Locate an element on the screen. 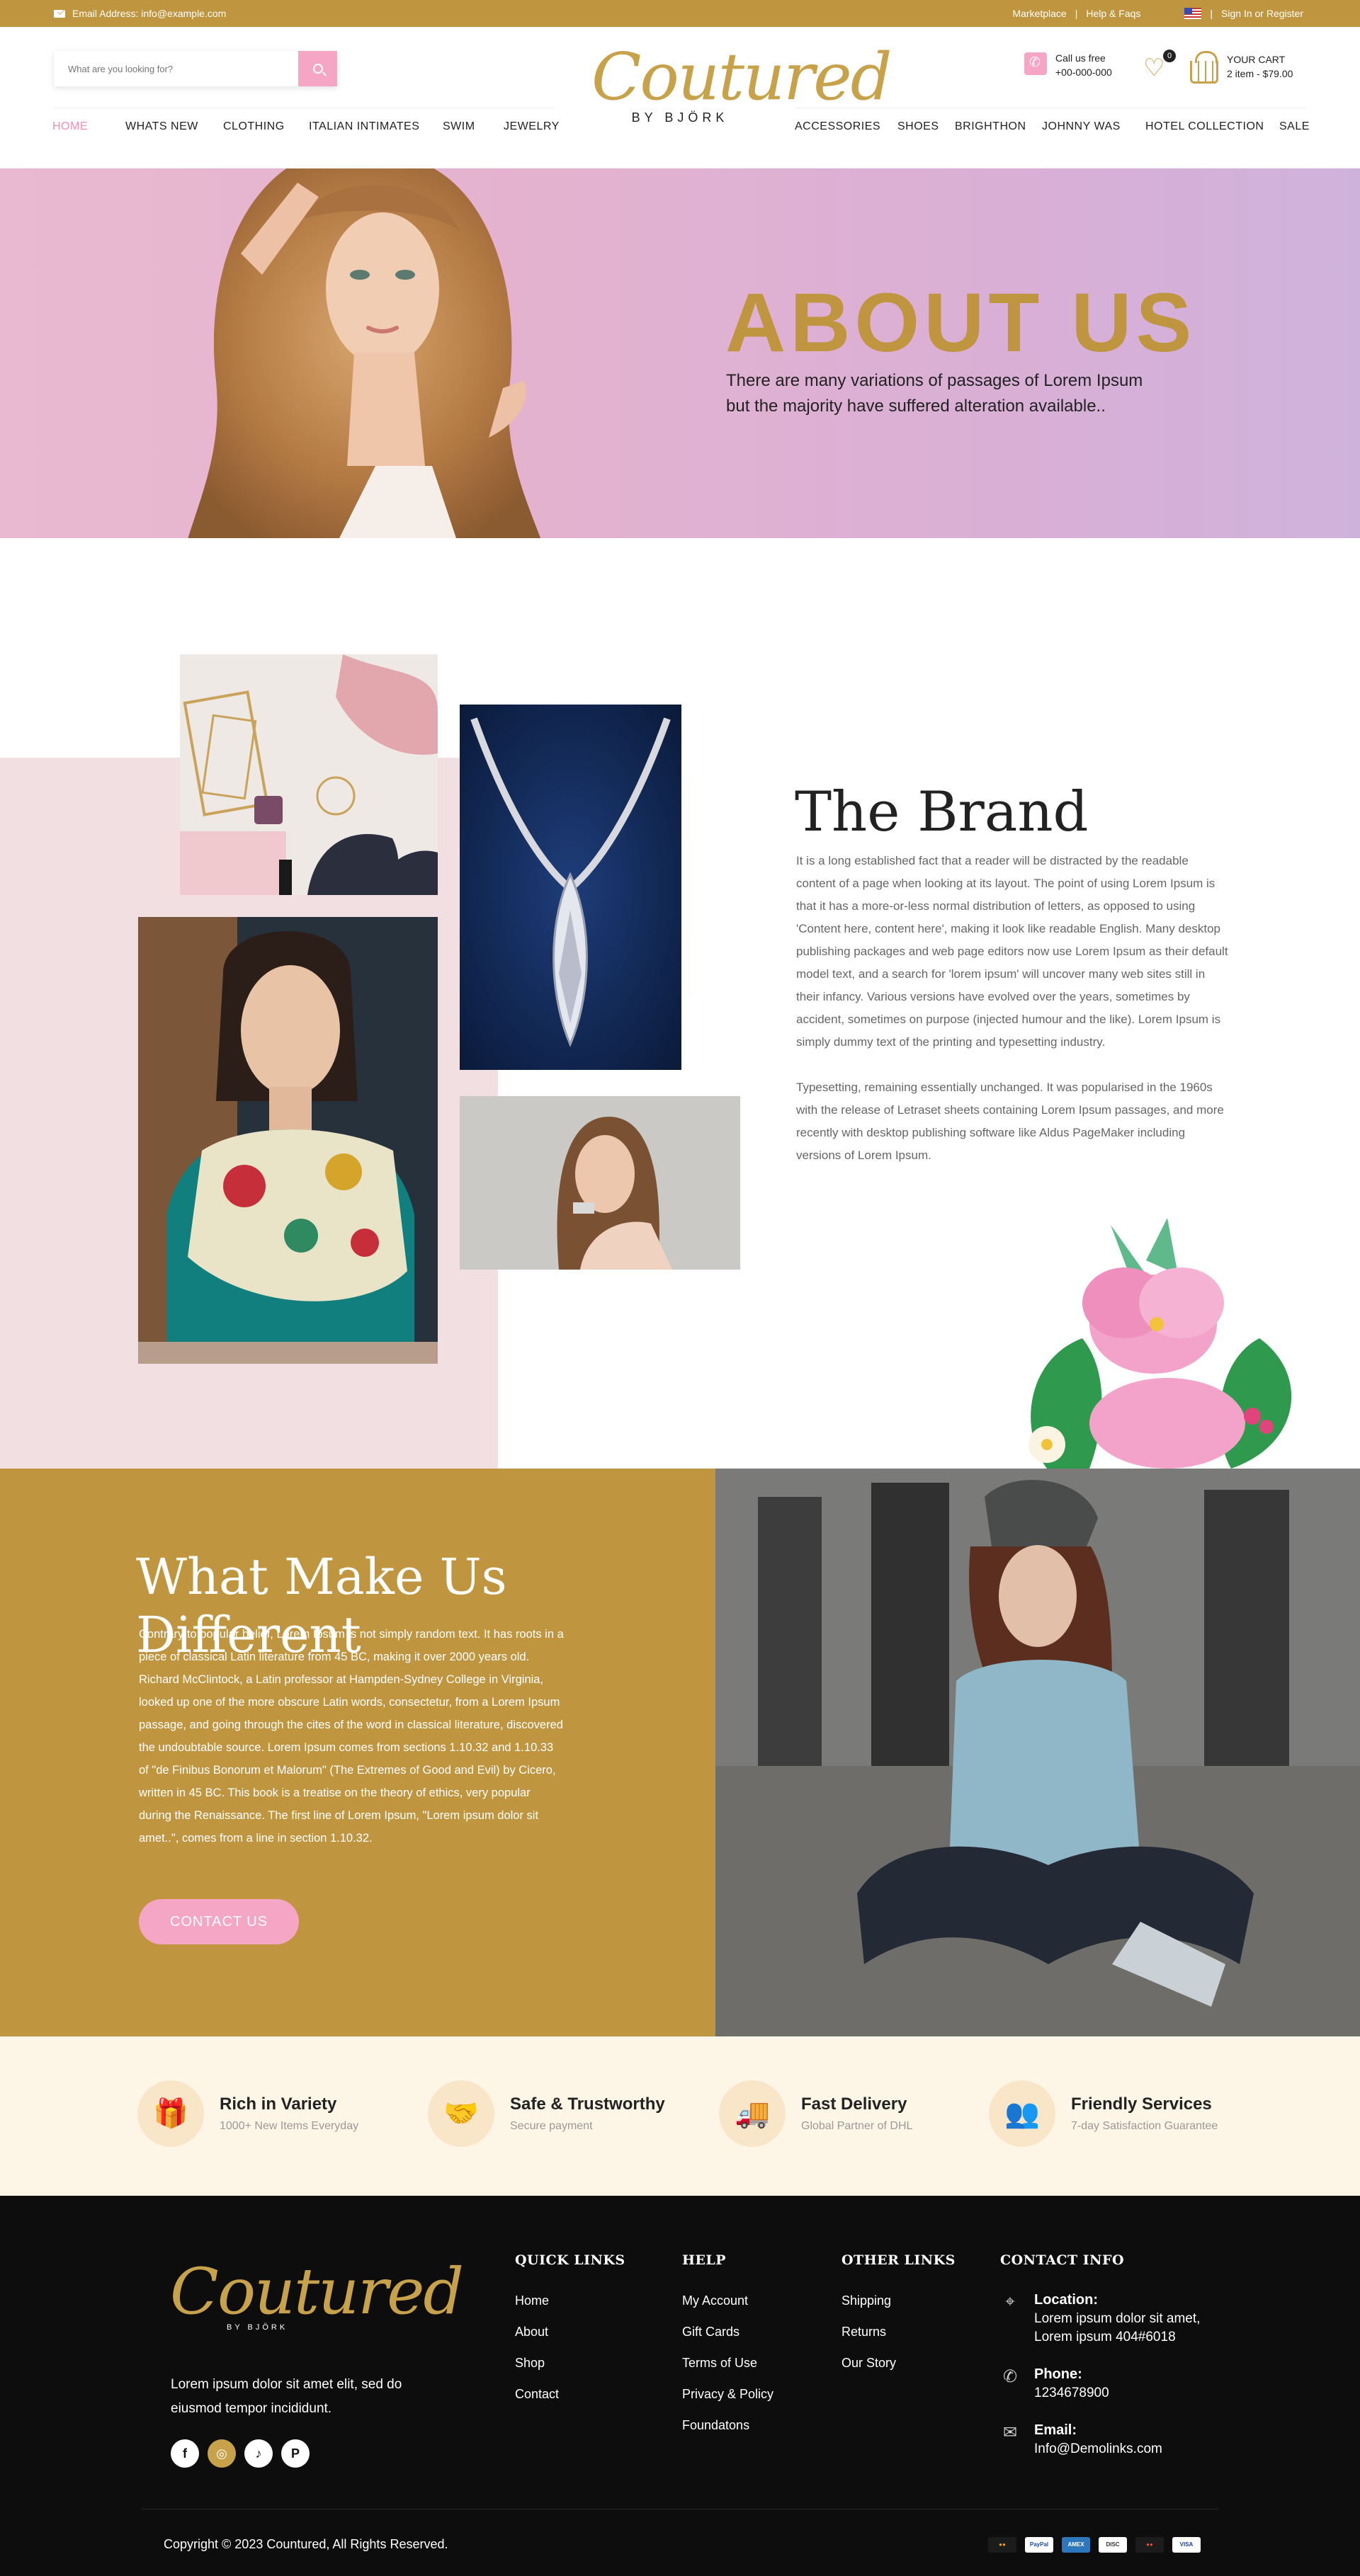 The width and height of the screenshot is (1360, 2576). phone-icon is located at coordinates (1036, 63).